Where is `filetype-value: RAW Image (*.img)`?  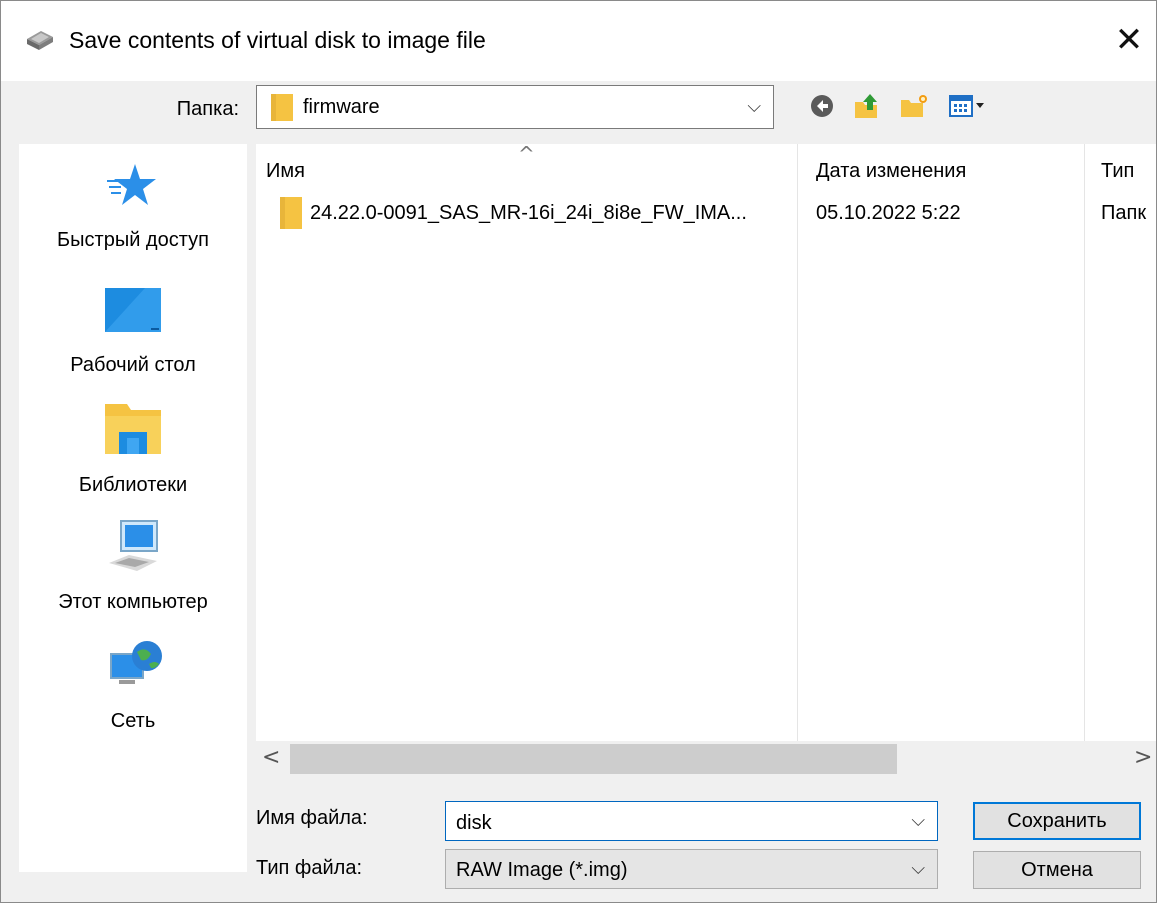 filetype-value: RAW Image (*.img) is located at coordinates (542, 870).